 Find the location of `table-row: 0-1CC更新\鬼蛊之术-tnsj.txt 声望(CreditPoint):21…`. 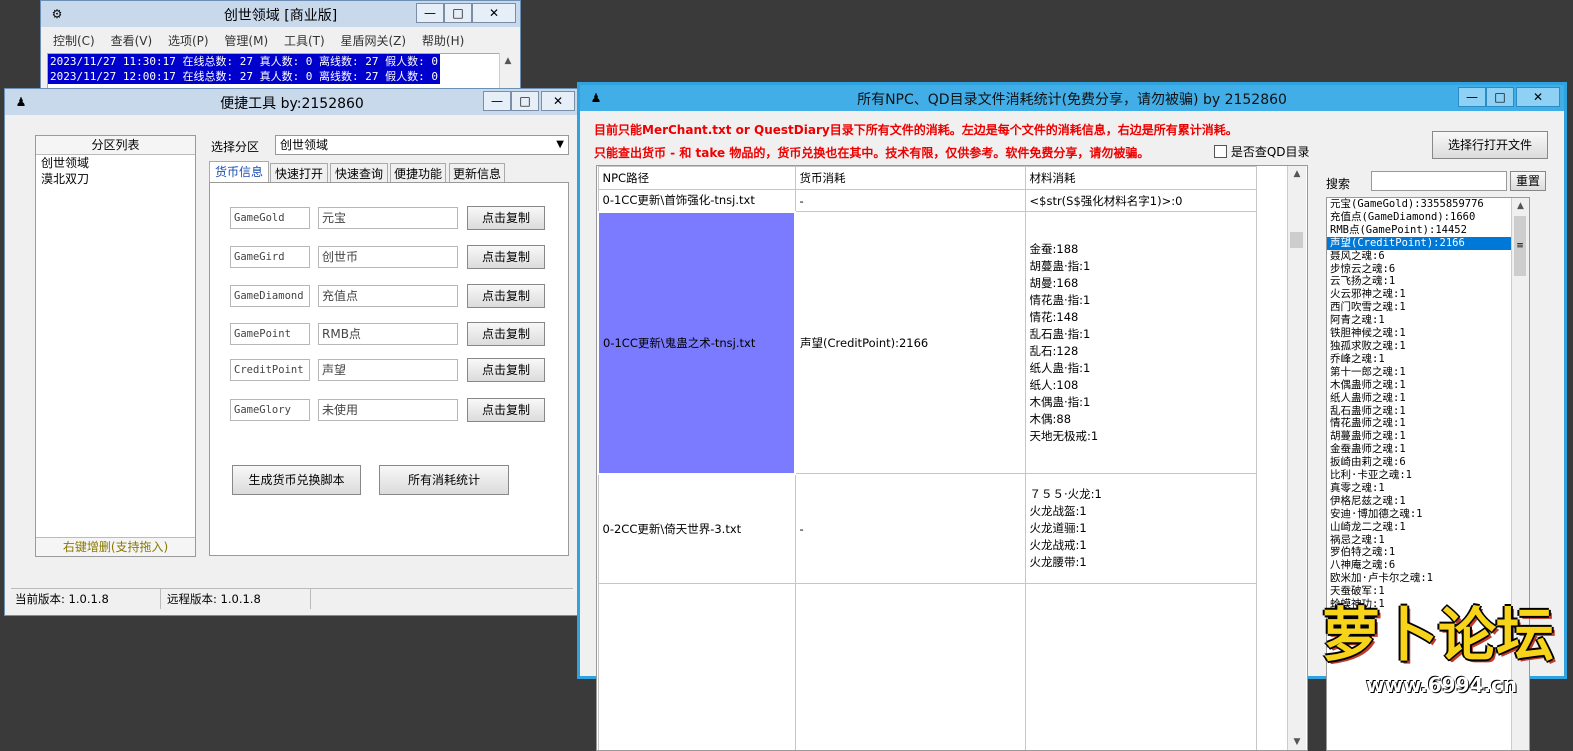

table-row: 0-1CC更新\鬼蛊之术-tnsj.txt 声望(CreditPoint):21… is located at coordinates (927, 343).